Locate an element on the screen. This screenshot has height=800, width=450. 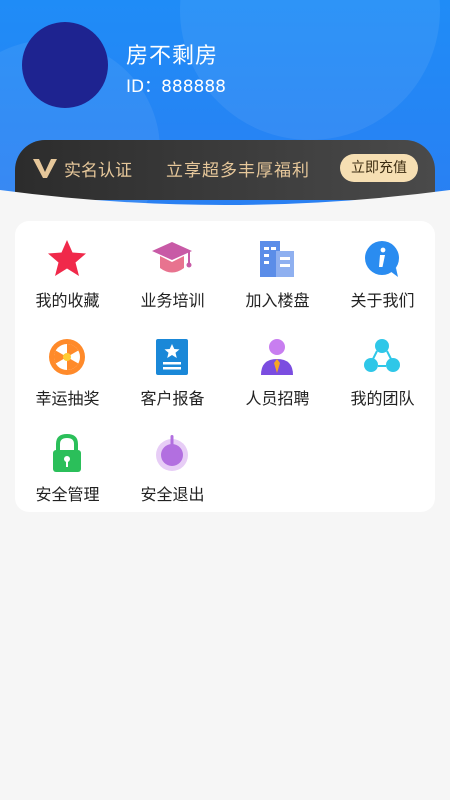
menu-item-label: 业务培训 is located at coordinates (172, 300).